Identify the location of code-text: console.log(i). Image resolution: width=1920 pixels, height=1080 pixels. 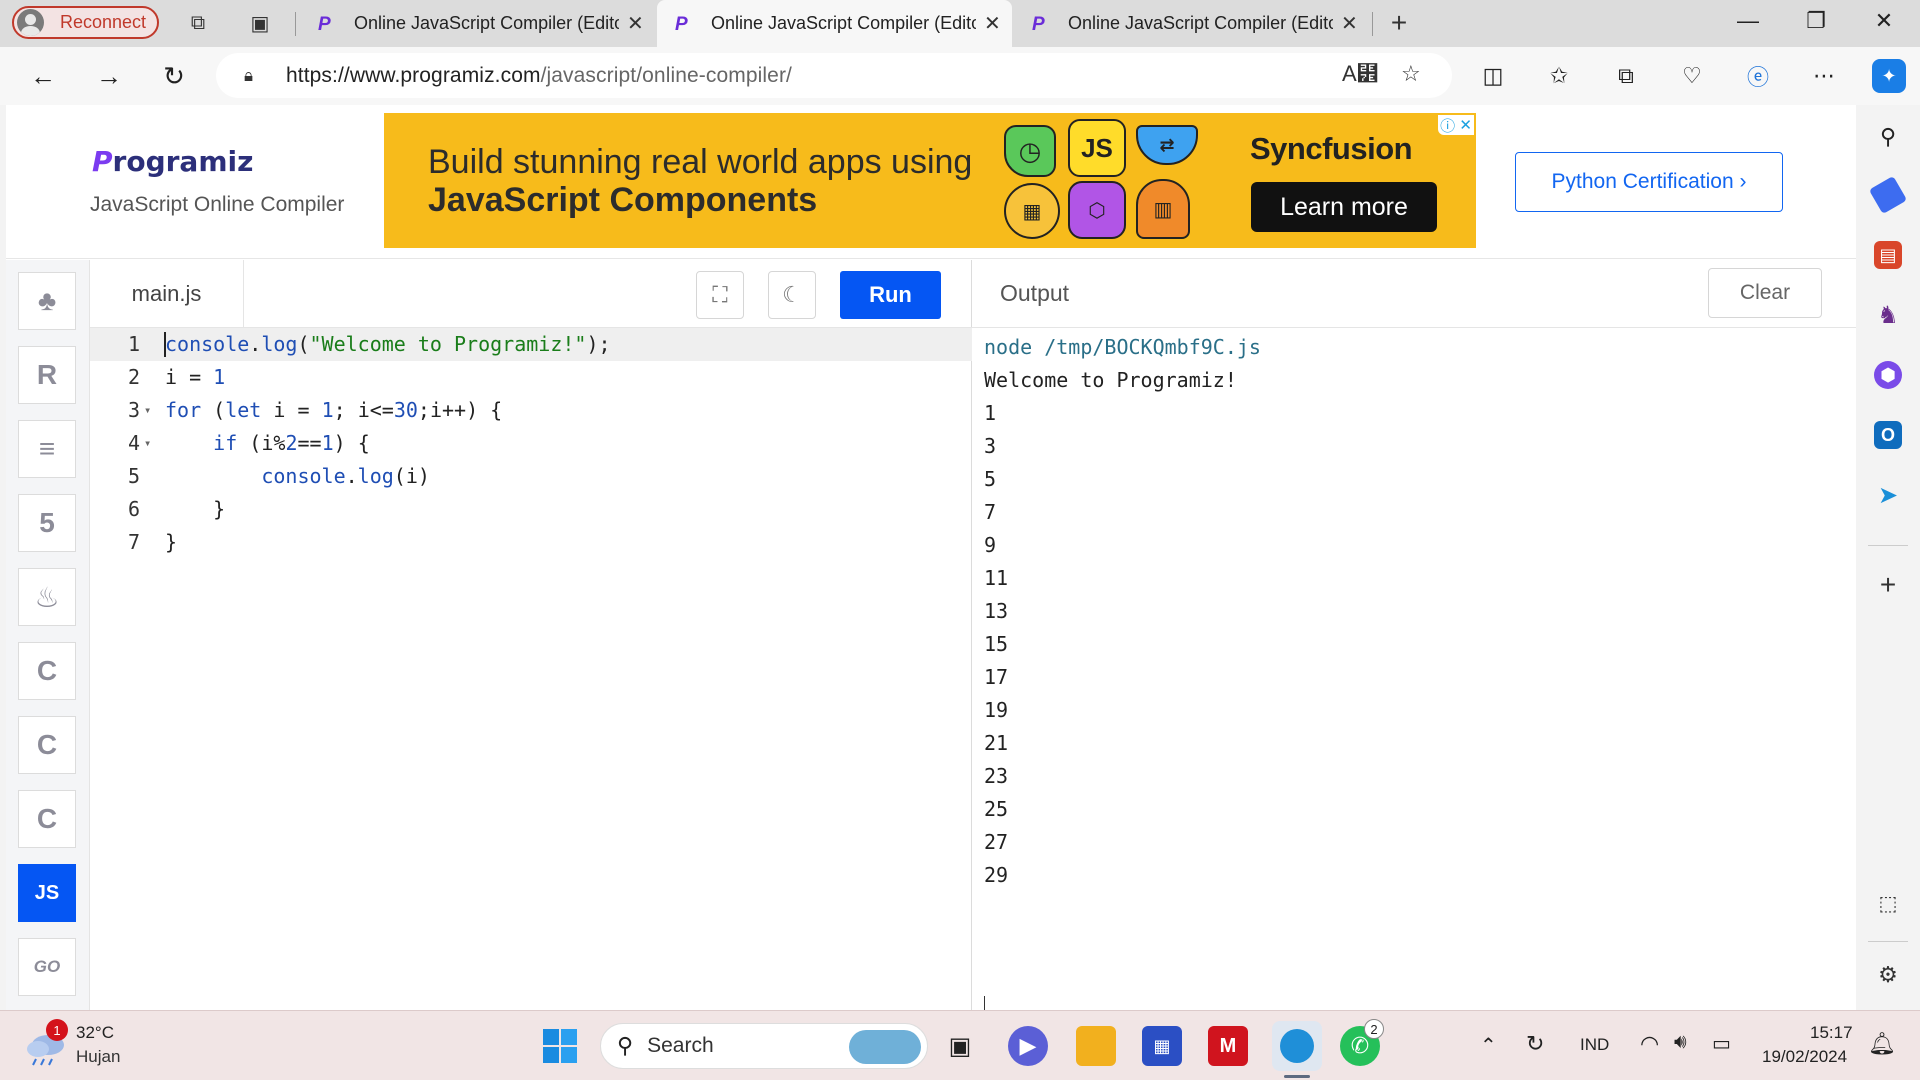
(345, 476).